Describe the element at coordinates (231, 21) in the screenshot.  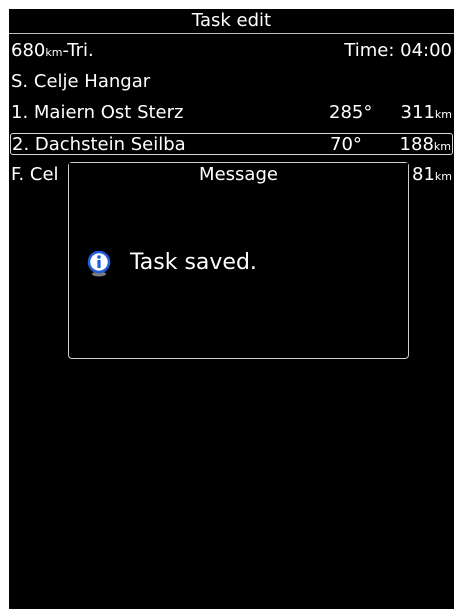
I see `window-title: Task edit` at that location.